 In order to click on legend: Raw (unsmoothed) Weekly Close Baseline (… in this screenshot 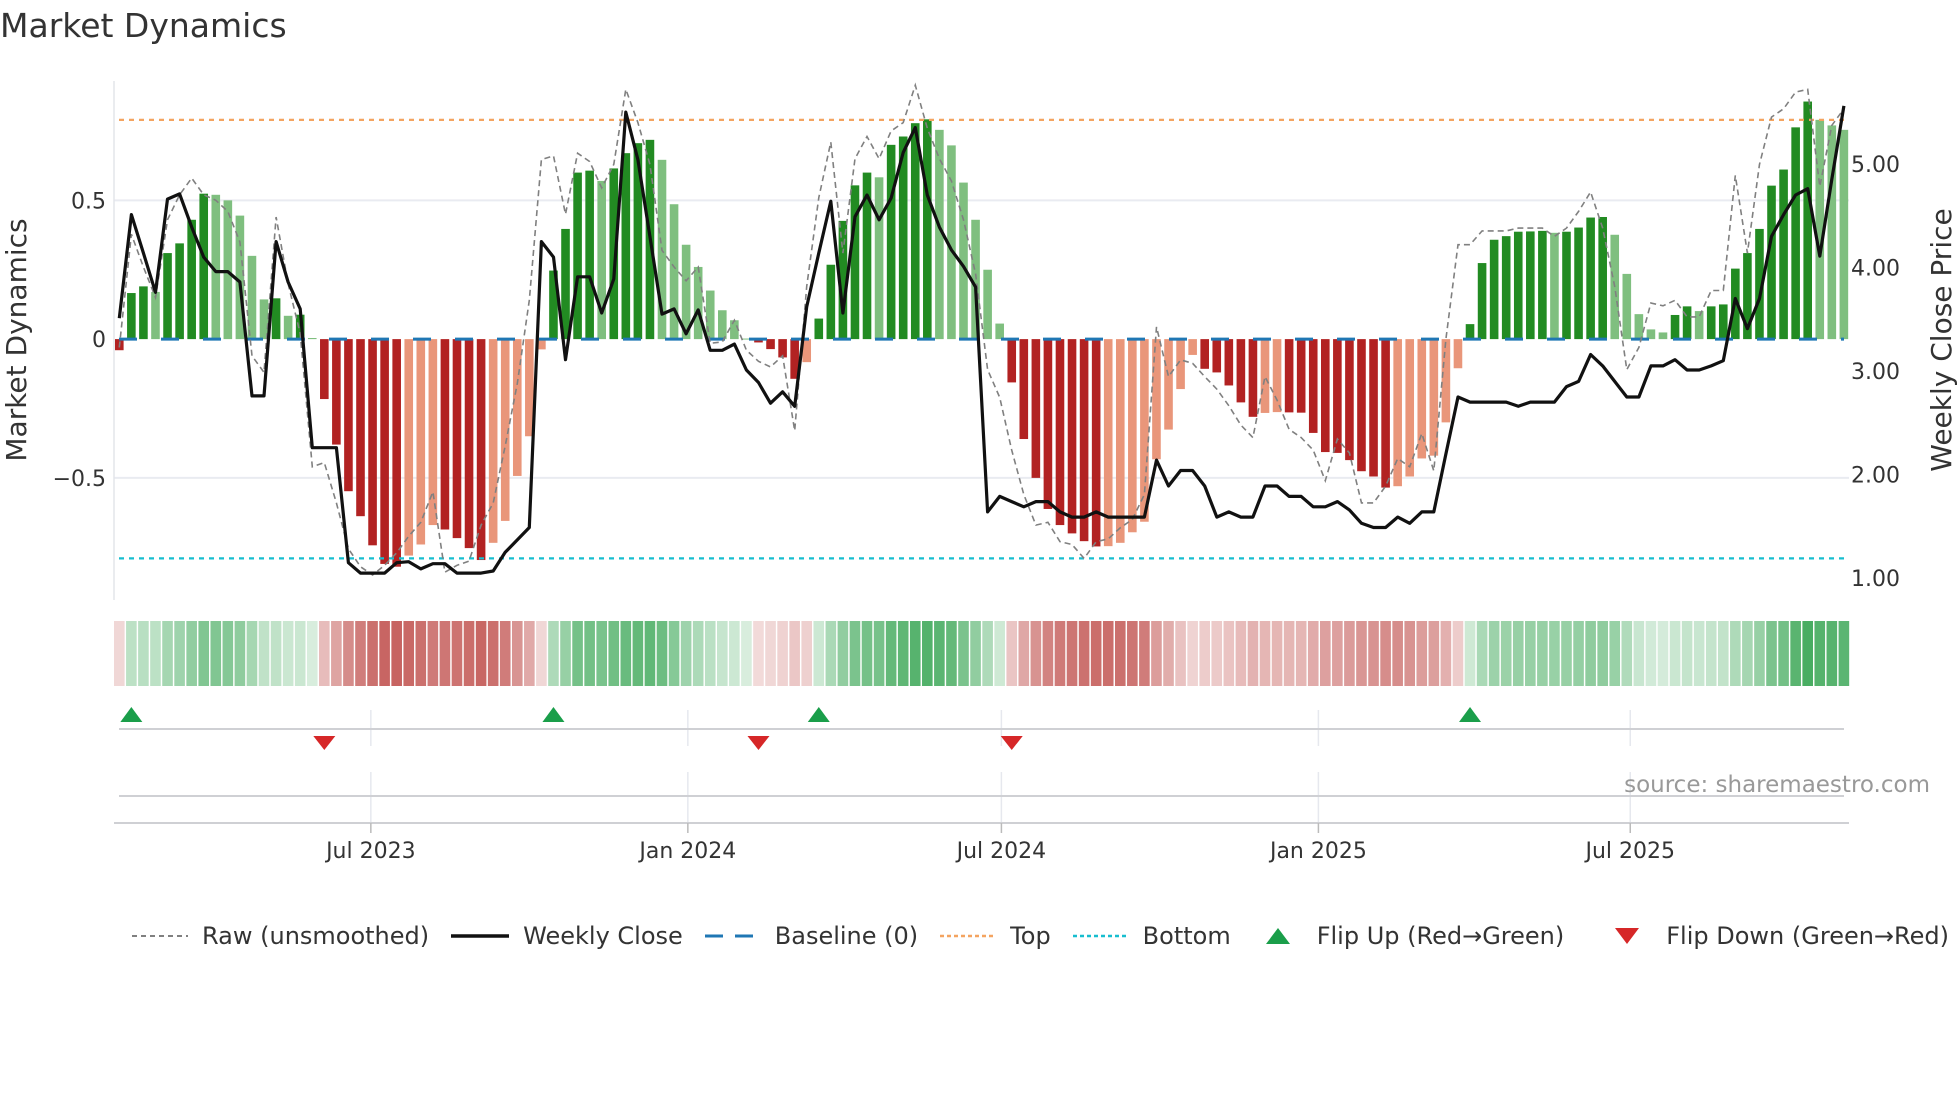, I will do `click(1046, 936)`.